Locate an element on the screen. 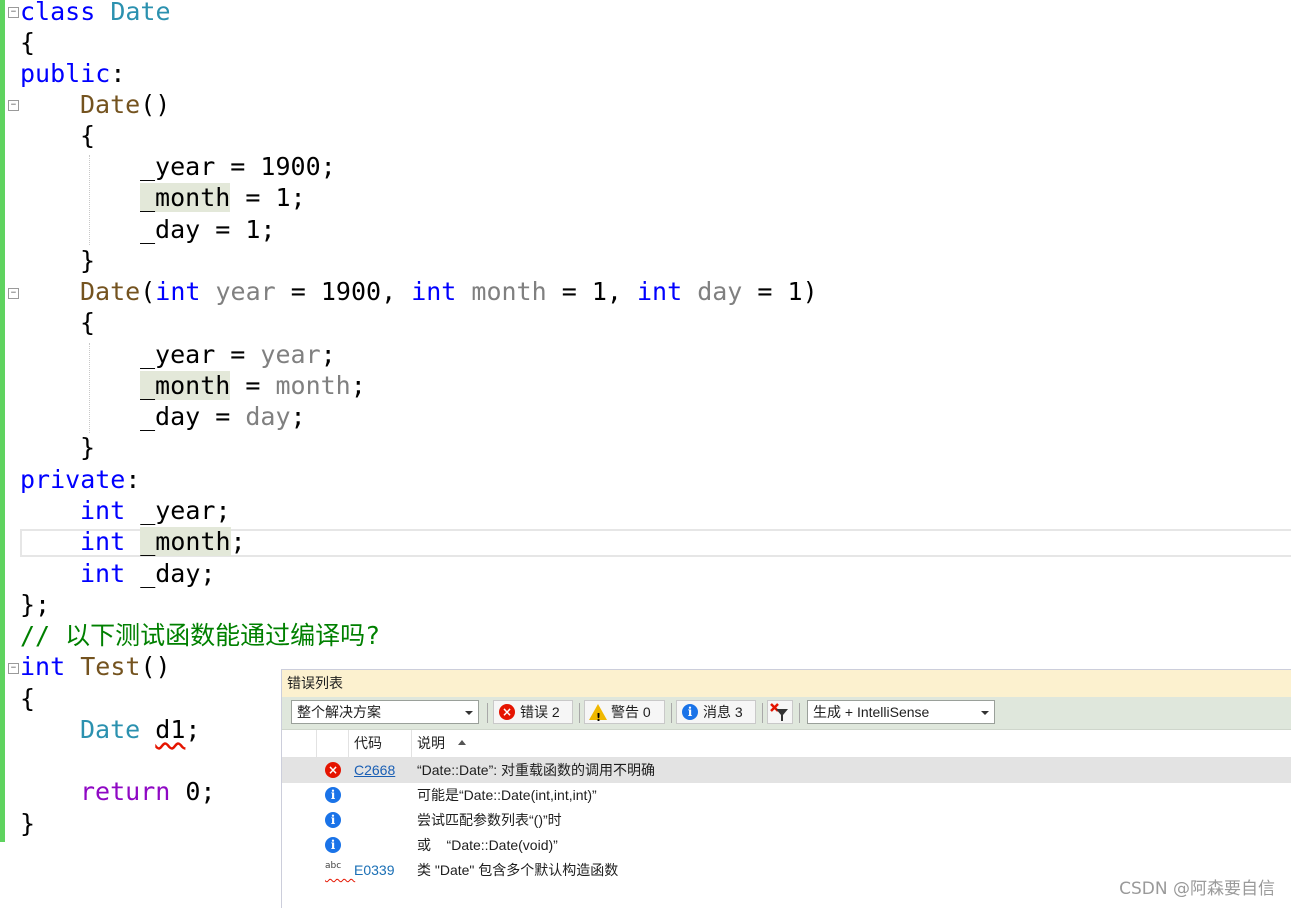 Image resolution: width=1291 pixels, height=908 pixels. source-dropdown: 生成 + IntelliSense is located at coordinates (901, 712).